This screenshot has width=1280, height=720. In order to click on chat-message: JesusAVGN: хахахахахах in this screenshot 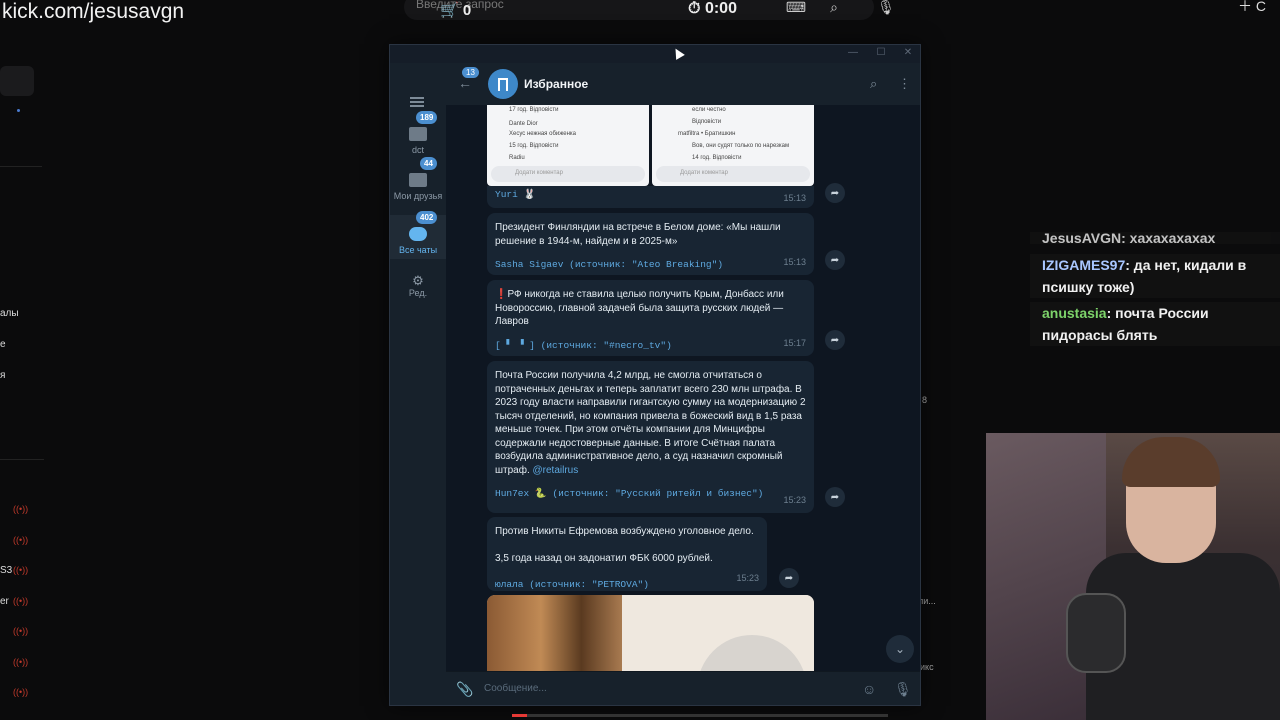, I will do `click(1155, 238)`.